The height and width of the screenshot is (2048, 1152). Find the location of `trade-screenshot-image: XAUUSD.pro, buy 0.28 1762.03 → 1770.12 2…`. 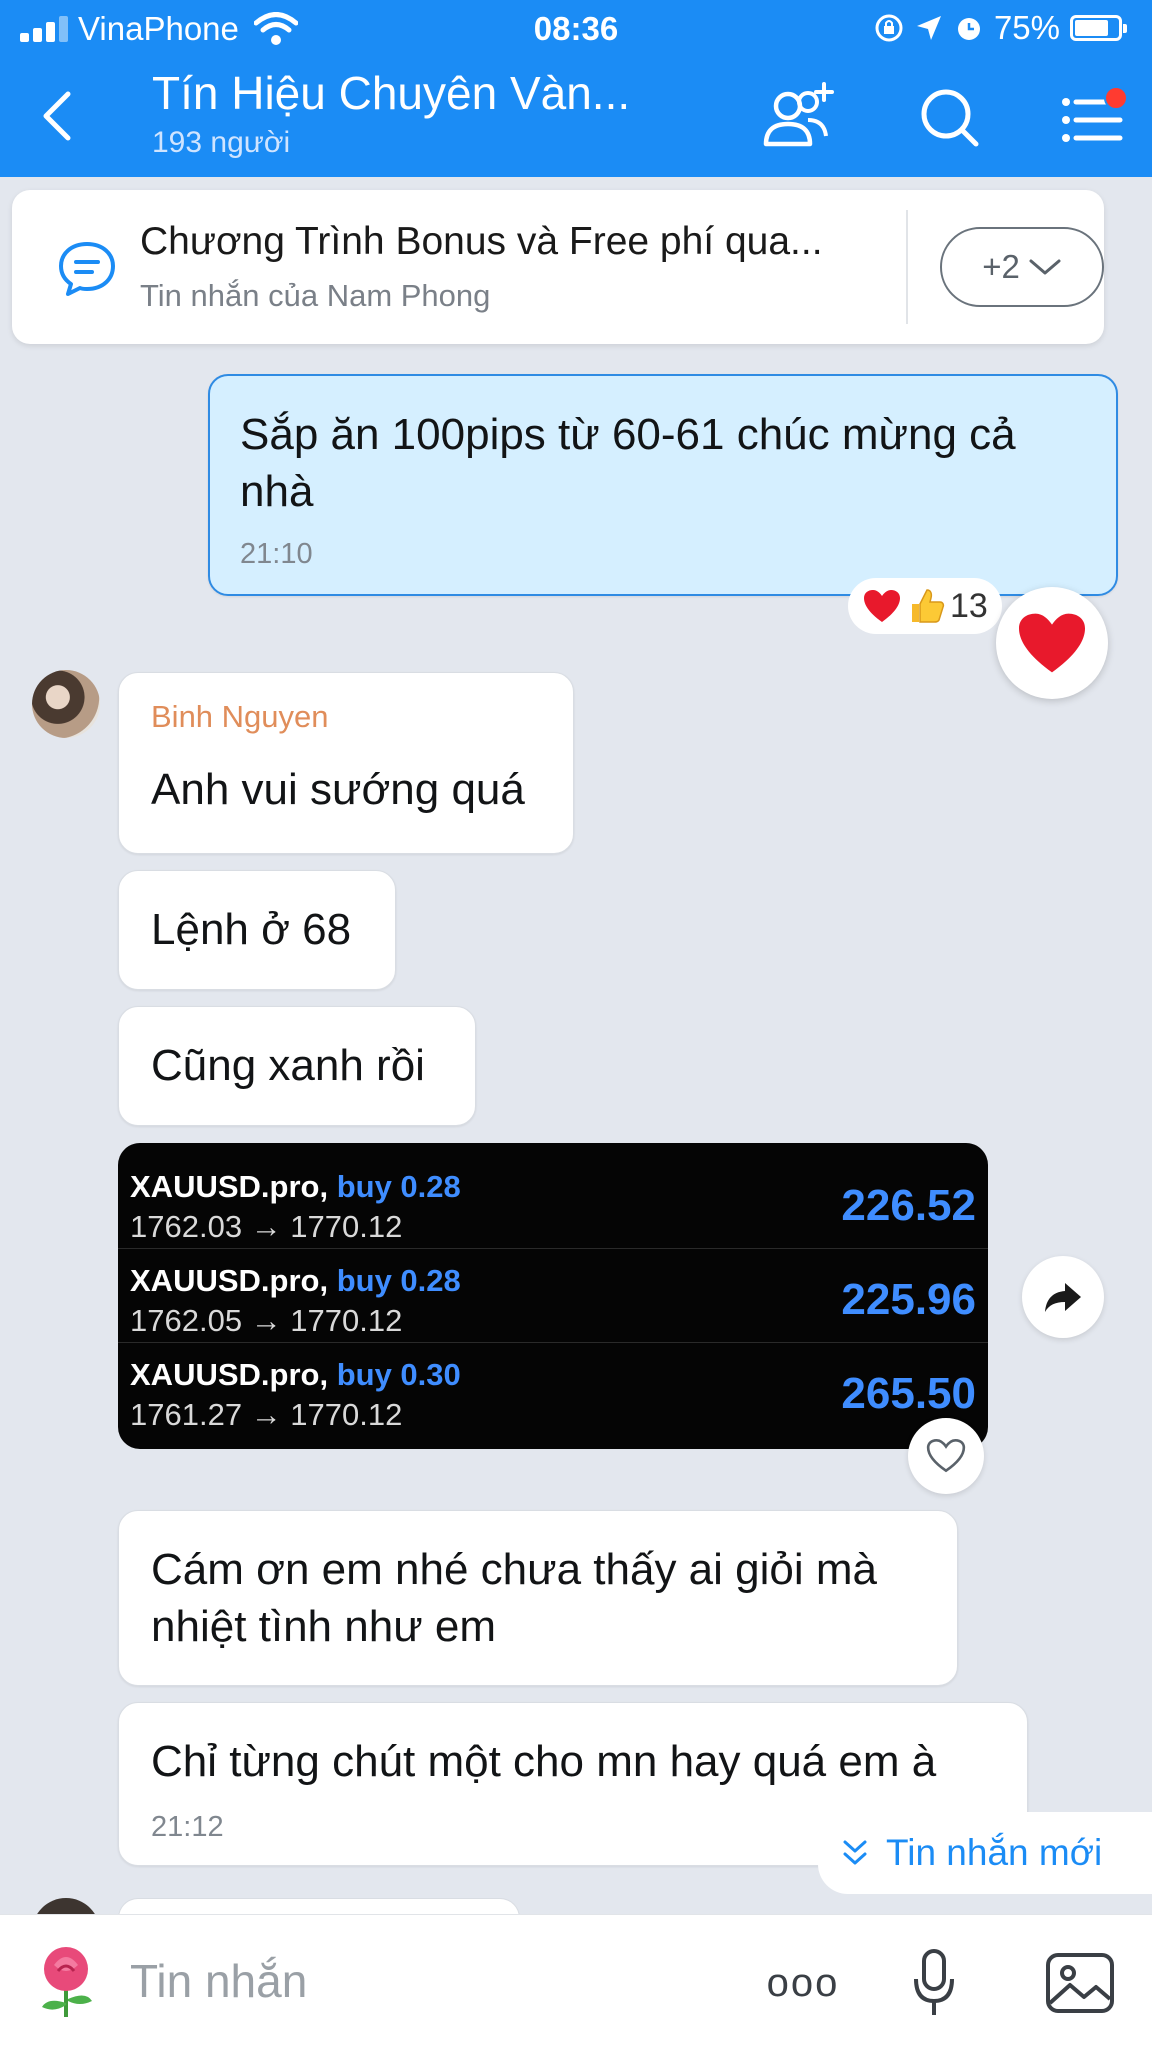

trade-screenshot-image: XAUUSD.pro, buy 0.28 1762.03 → 1770.12 2… is located at coordinates (553, 1296).